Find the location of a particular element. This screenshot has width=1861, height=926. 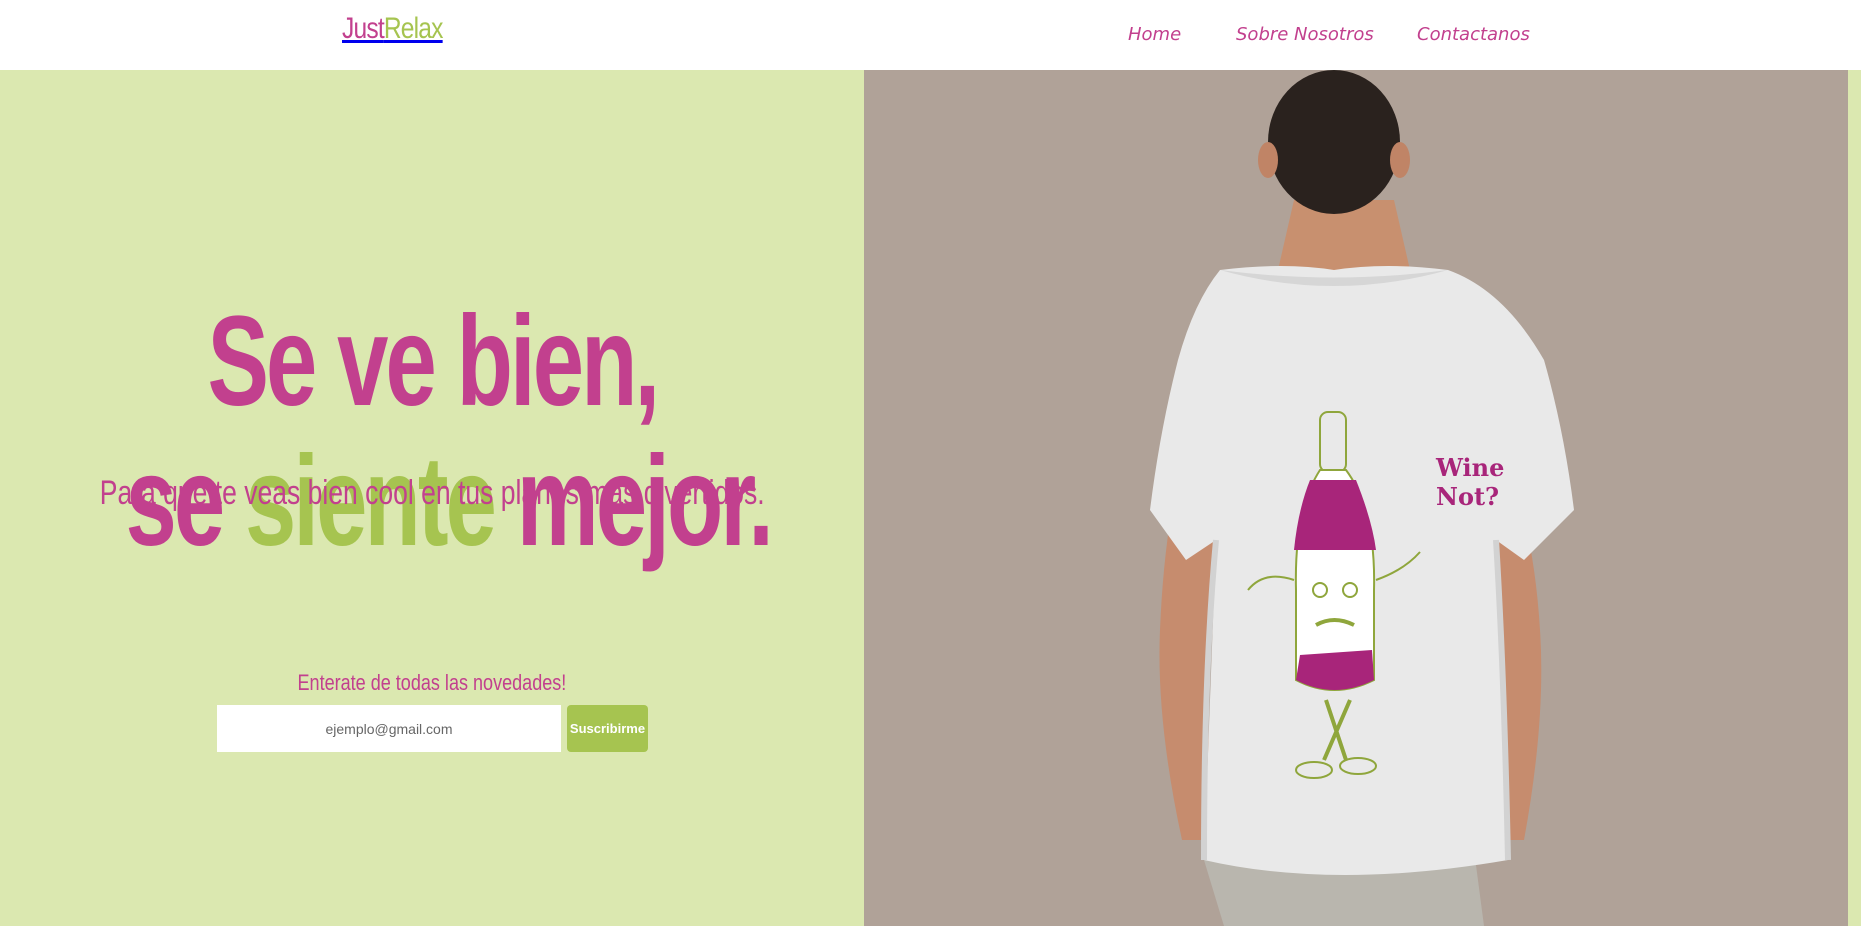

shirt-print-line1: Wine is located at coordinates (1470, 467).